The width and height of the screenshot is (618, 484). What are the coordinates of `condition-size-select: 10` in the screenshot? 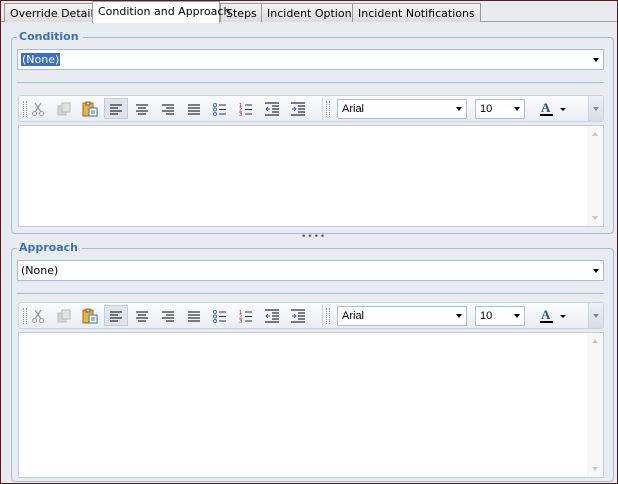 It's located at (500, 109).